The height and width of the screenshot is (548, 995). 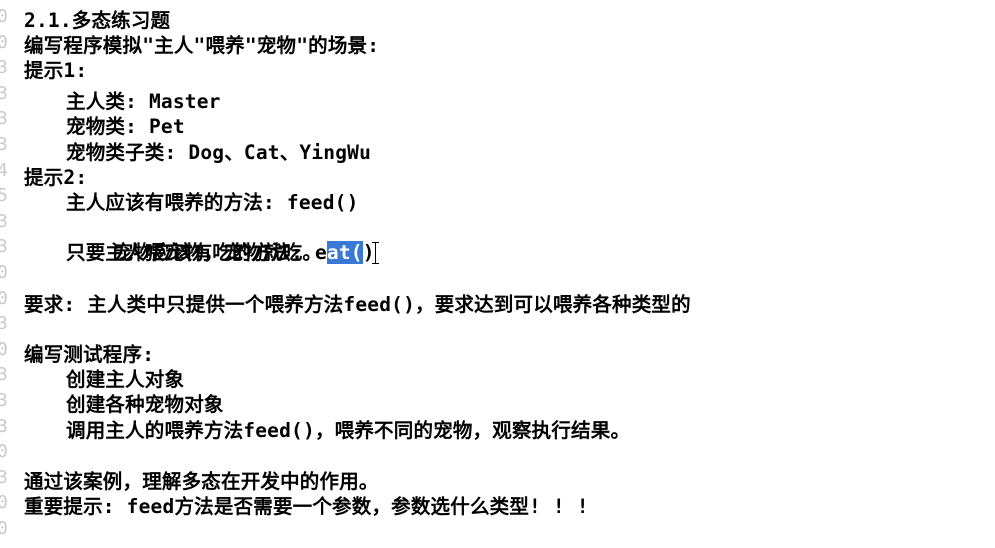 I want to click on doc-line: 创建各种宠物对象, so click(x=145, y=404).